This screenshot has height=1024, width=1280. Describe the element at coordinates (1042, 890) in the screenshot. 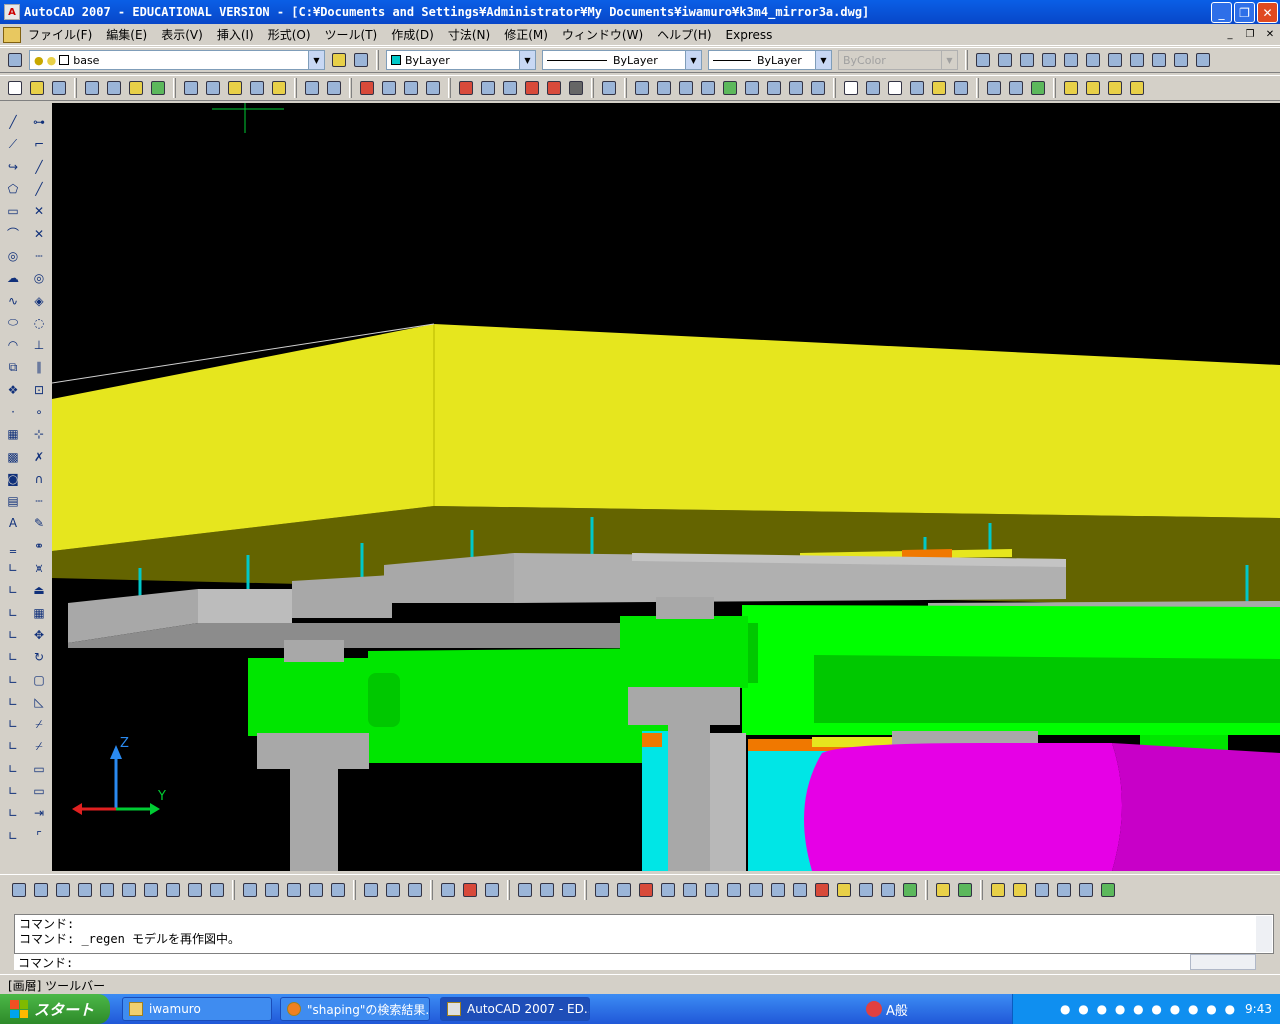

I see `mapping-button` at that location.